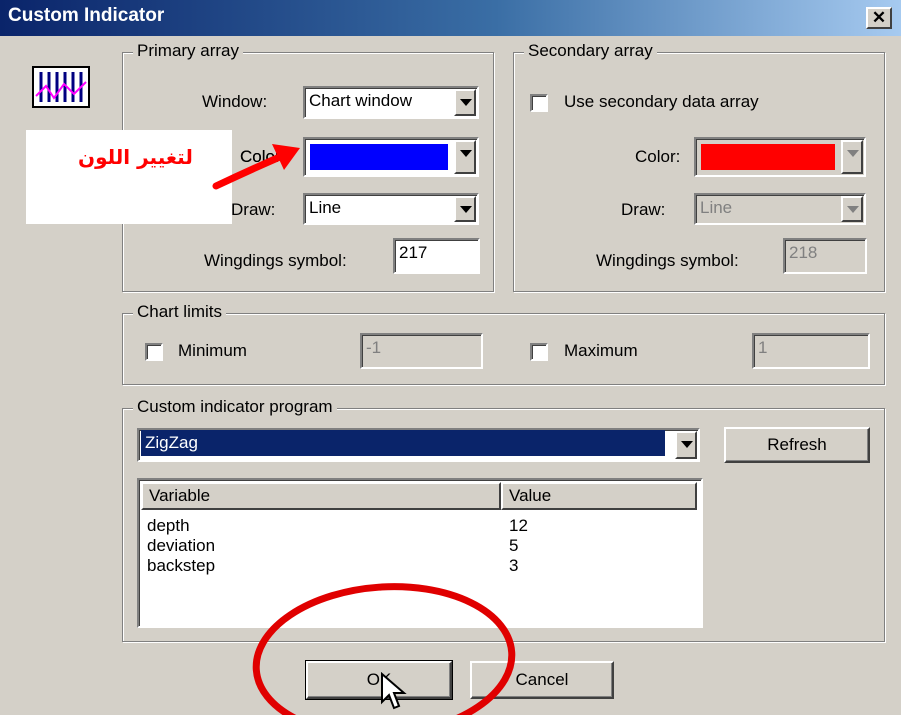 This screenshot has height=715, width=901. I want to click on primary-draw-label: Draw:, so click(253, 209).